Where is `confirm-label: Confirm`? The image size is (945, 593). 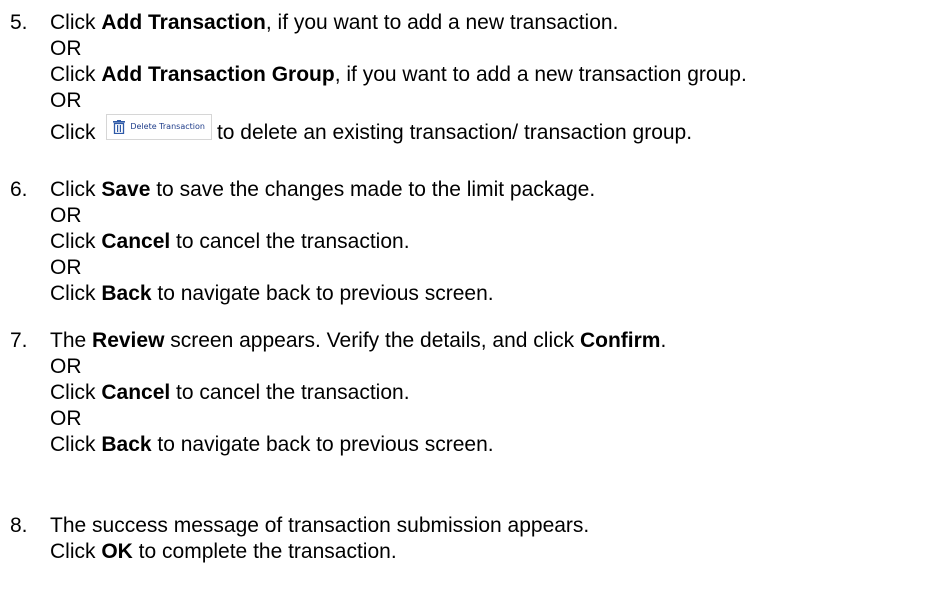 confirm-label: Confirm is located at coordinates (620, 340).